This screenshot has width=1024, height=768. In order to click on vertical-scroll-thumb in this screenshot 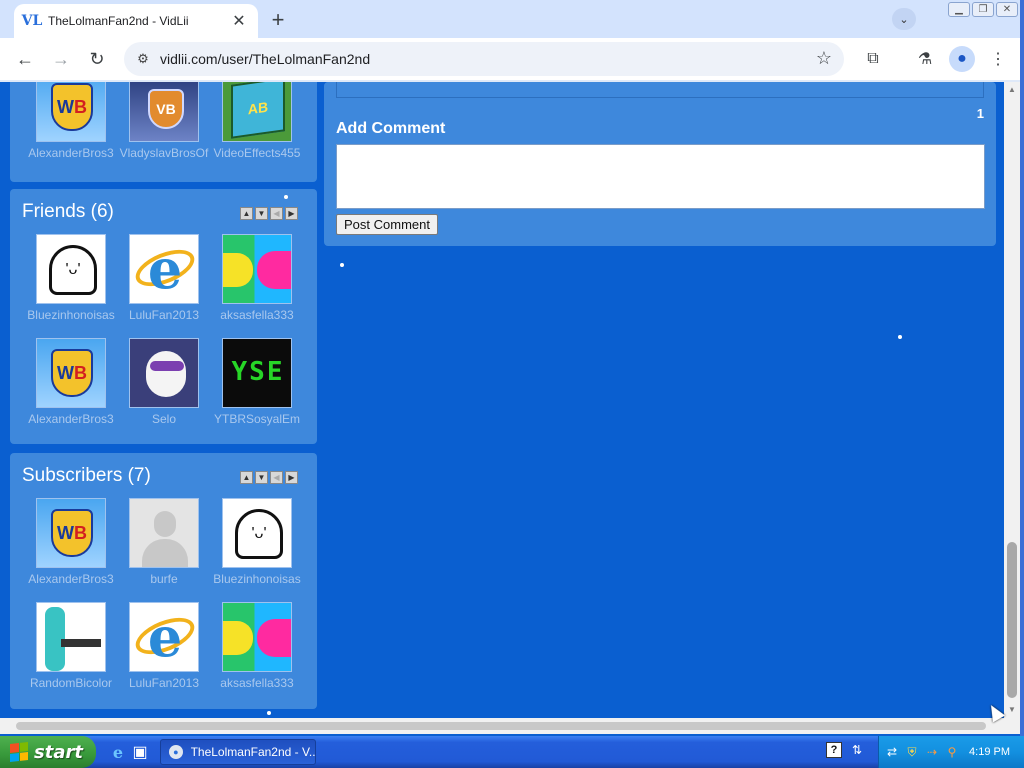, I will do `click(1012, 620)`.